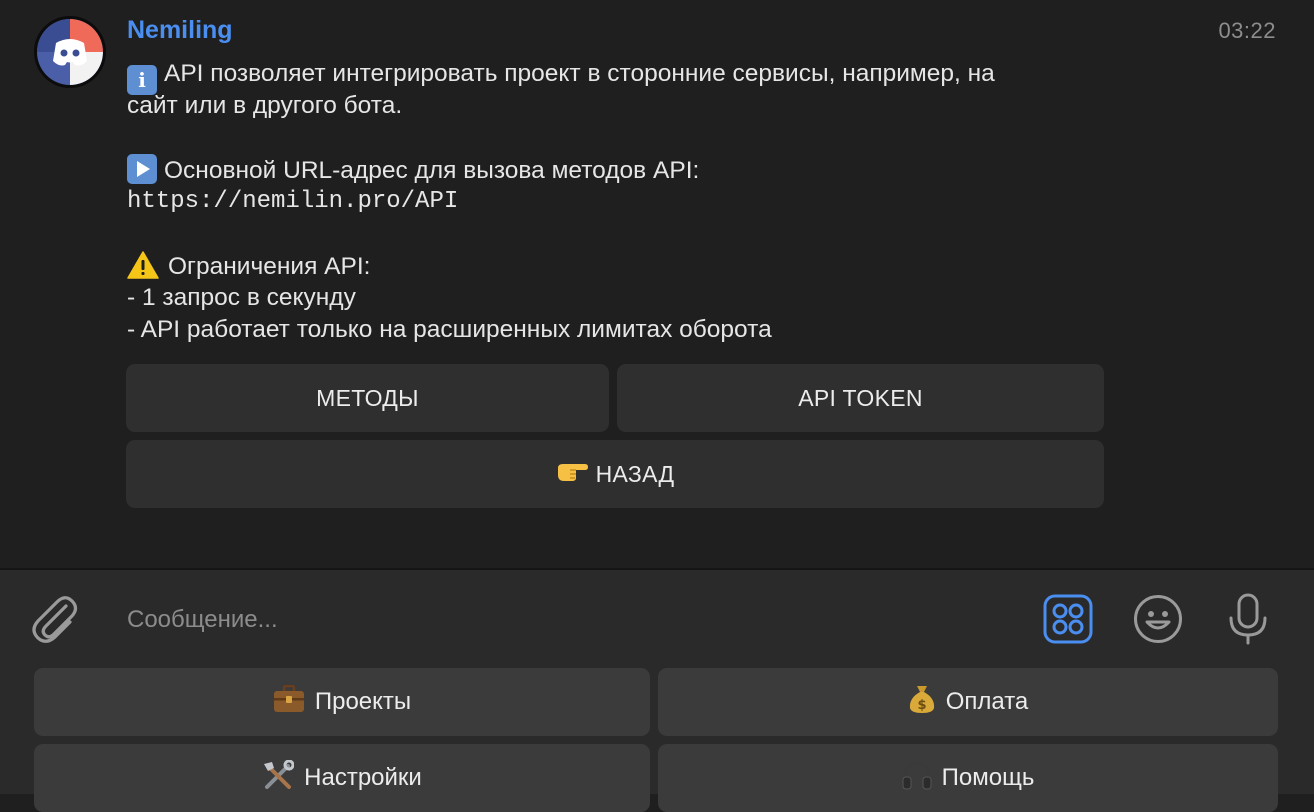 The width and height of the screenshot is (1314, 812). I want to click on api-token-button: API TOKEN, so click(860, 398).